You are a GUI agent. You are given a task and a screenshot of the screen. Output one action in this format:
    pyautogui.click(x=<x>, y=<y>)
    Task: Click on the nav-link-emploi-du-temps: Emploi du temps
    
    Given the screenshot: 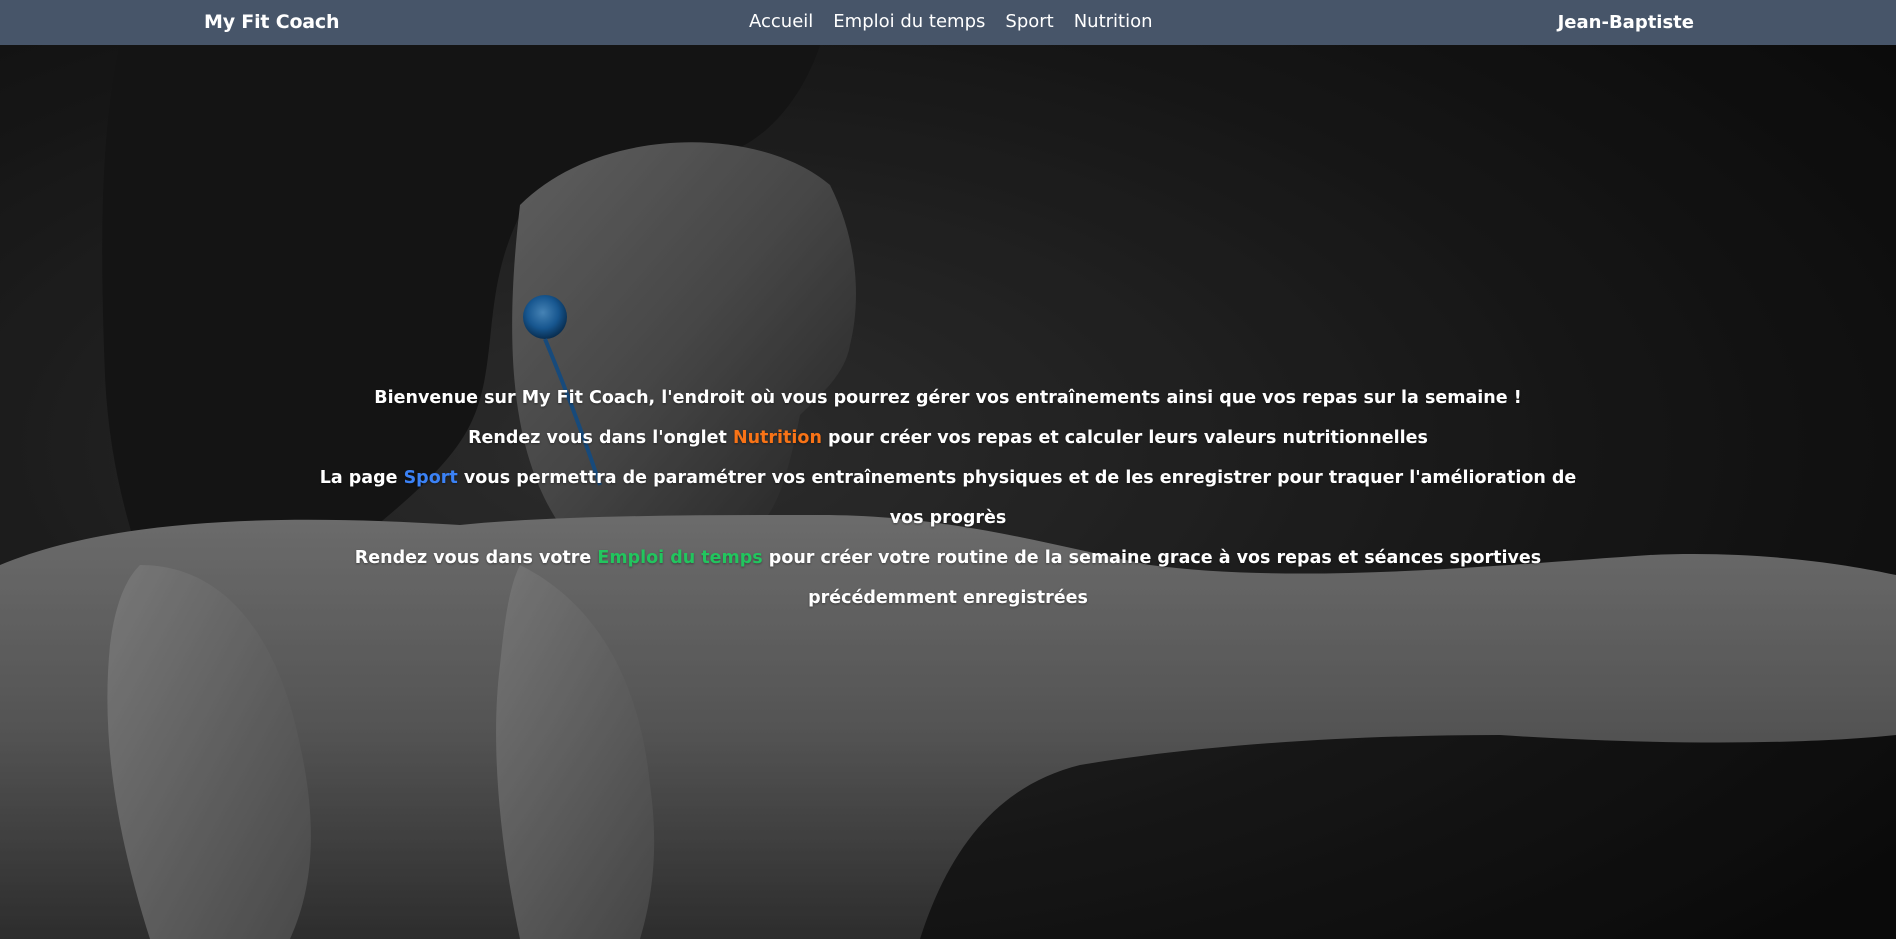 What is the action you would take?
    pyautogui.click(x=909, y=21)
    